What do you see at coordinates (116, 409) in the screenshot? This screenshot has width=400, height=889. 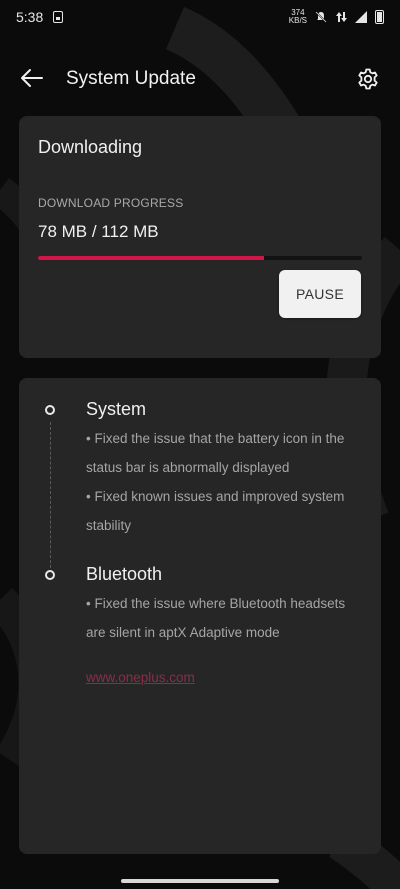 I see `section-title: System` at bounding box center [116, 409].